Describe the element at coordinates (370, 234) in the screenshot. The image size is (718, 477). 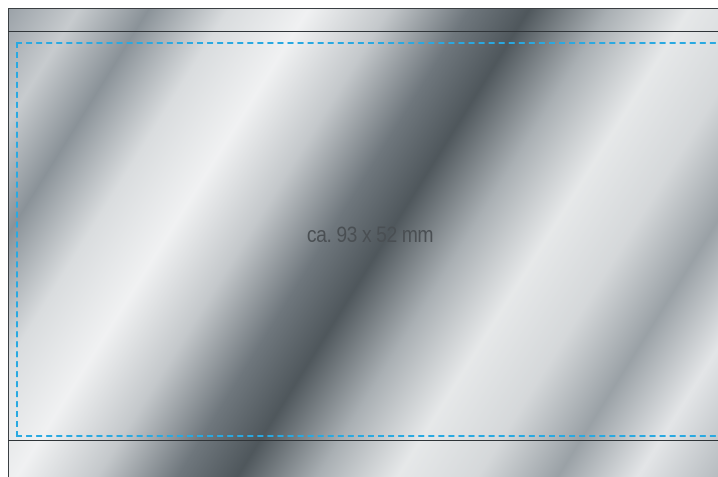
I see `dimension-label: ca. 93 x 52 mm` at that location.